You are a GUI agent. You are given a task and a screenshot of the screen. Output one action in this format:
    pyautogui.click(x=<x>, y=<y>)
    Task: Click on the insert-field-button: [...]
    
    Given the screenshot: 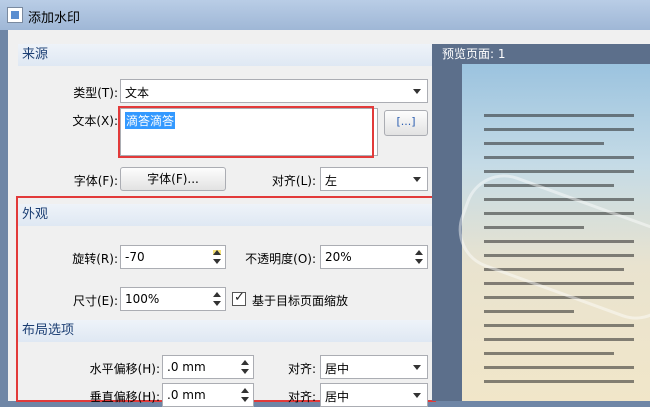 What is the action you would take?
    pyautogui.click(x=406, y=123)
    